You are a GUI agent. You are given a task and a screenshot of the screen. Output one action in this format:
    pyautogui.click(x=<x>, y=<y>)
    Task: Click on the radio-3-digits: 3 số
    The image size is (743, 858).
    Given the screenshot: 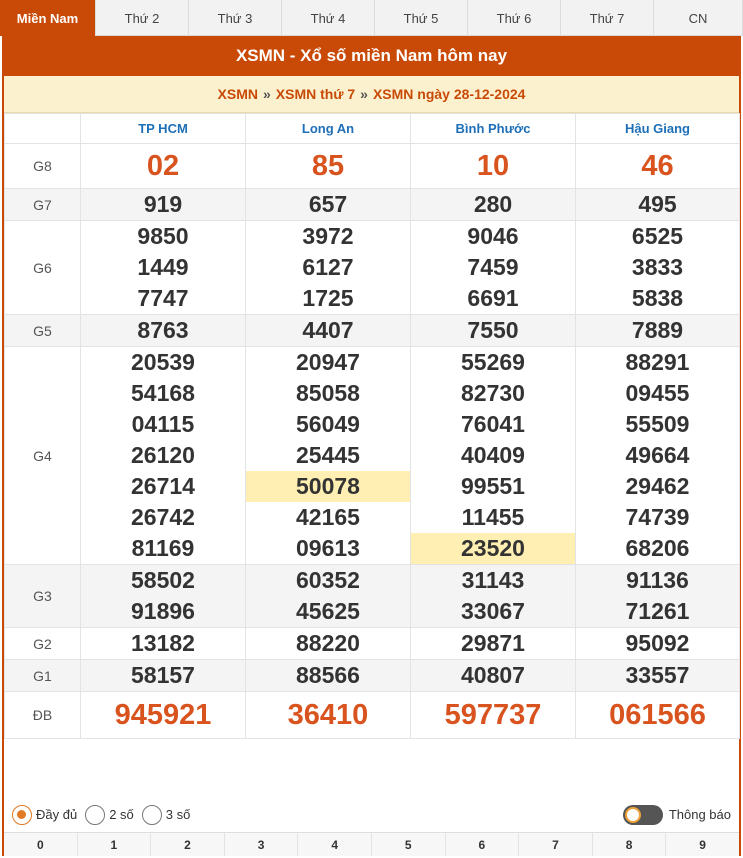 What is the action you would take?
    pyautogui.click(x=166, y=814)
    